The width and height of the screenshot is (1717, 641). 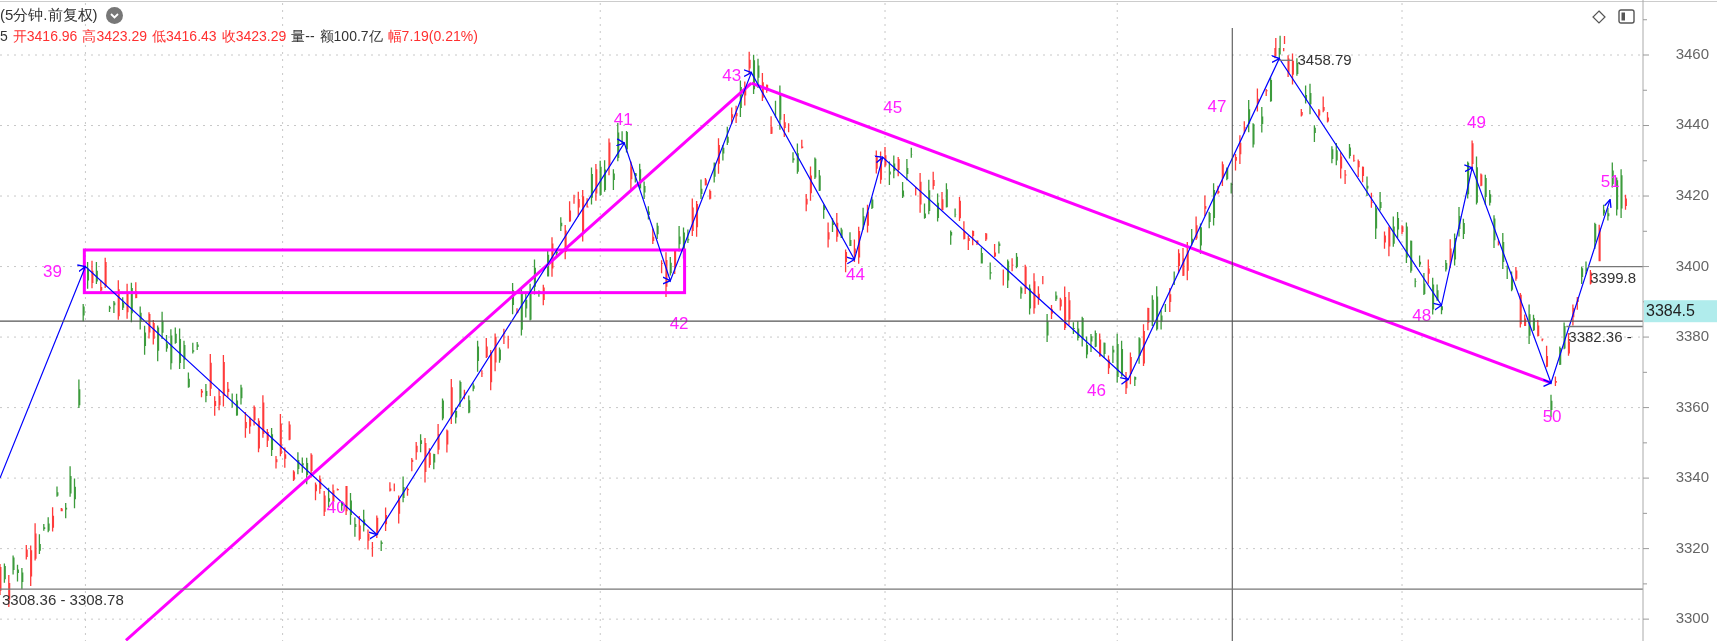 What do you see at coordinates (351, 37) in the screenshot?
I see `quote-value: 额100.7亿` at bounding box center [351, 37].